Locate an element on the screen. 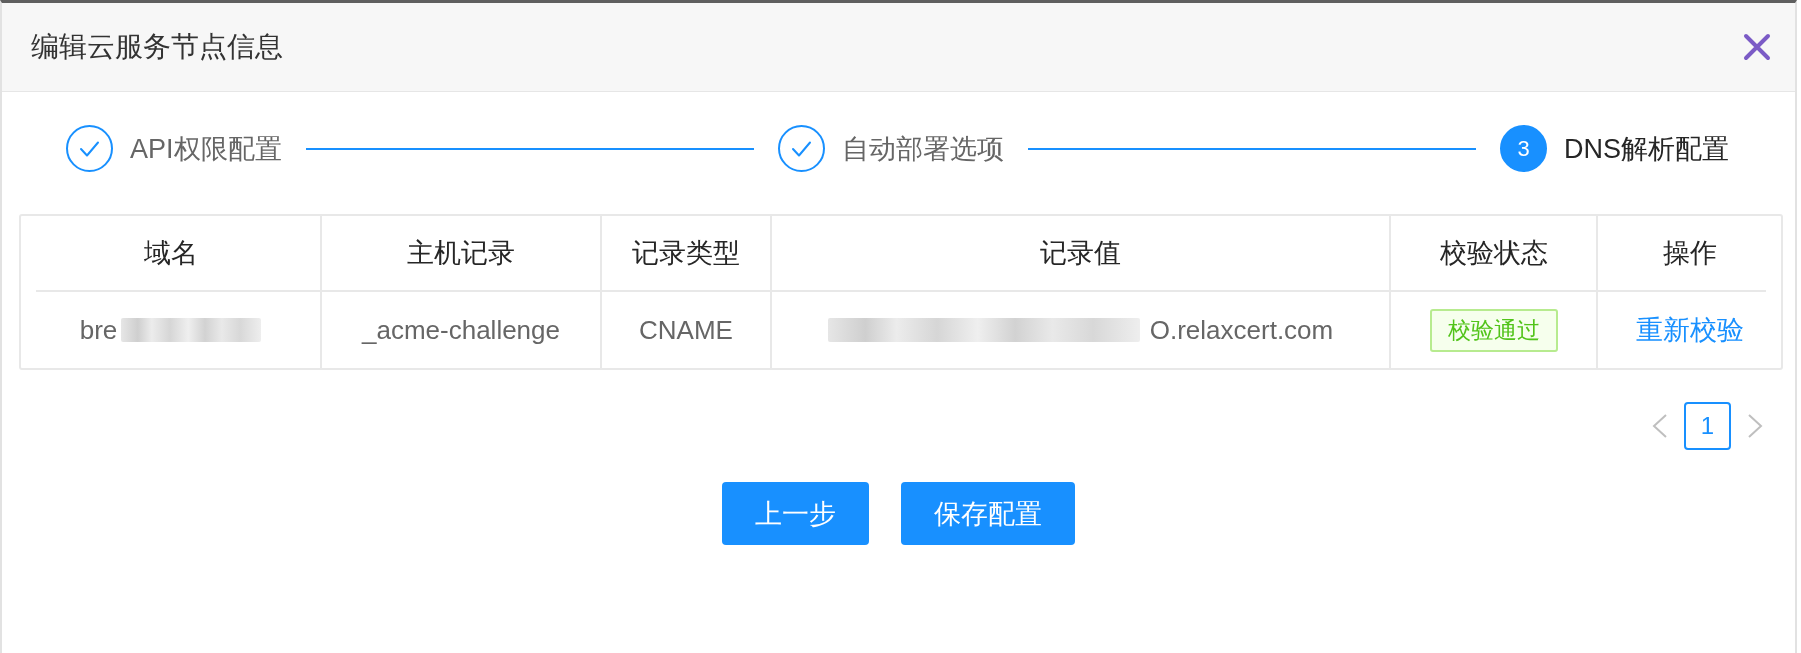  action-button: 上一步 is located at coordinates (795, 513).